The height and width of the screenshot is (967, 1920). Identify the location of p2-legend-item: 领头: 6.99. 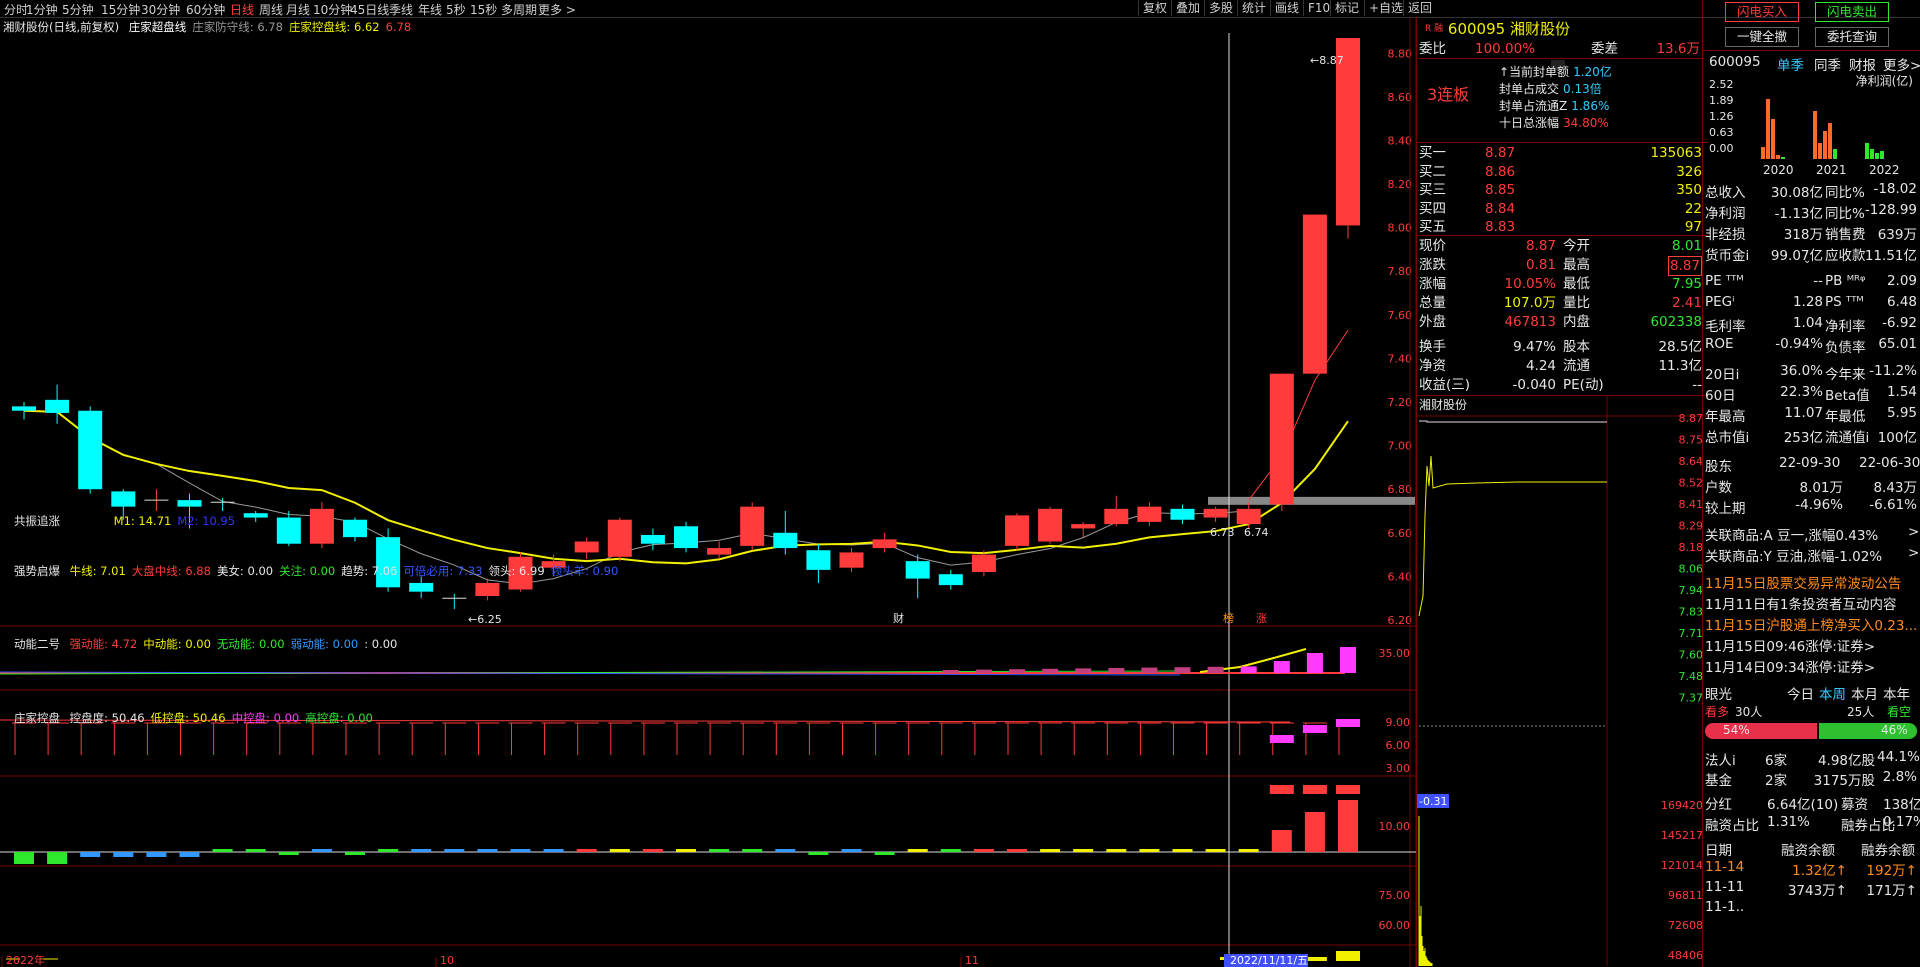
(516, 571).